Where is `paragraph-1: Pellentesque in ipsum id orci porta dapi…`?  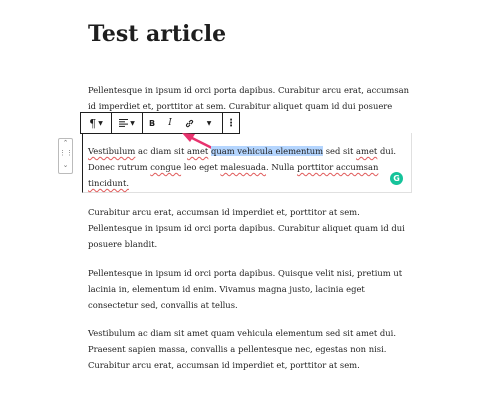
paragraph-1: Pellentesque in ipsum id orci porta dapi… is located at coordinates (249, 98).